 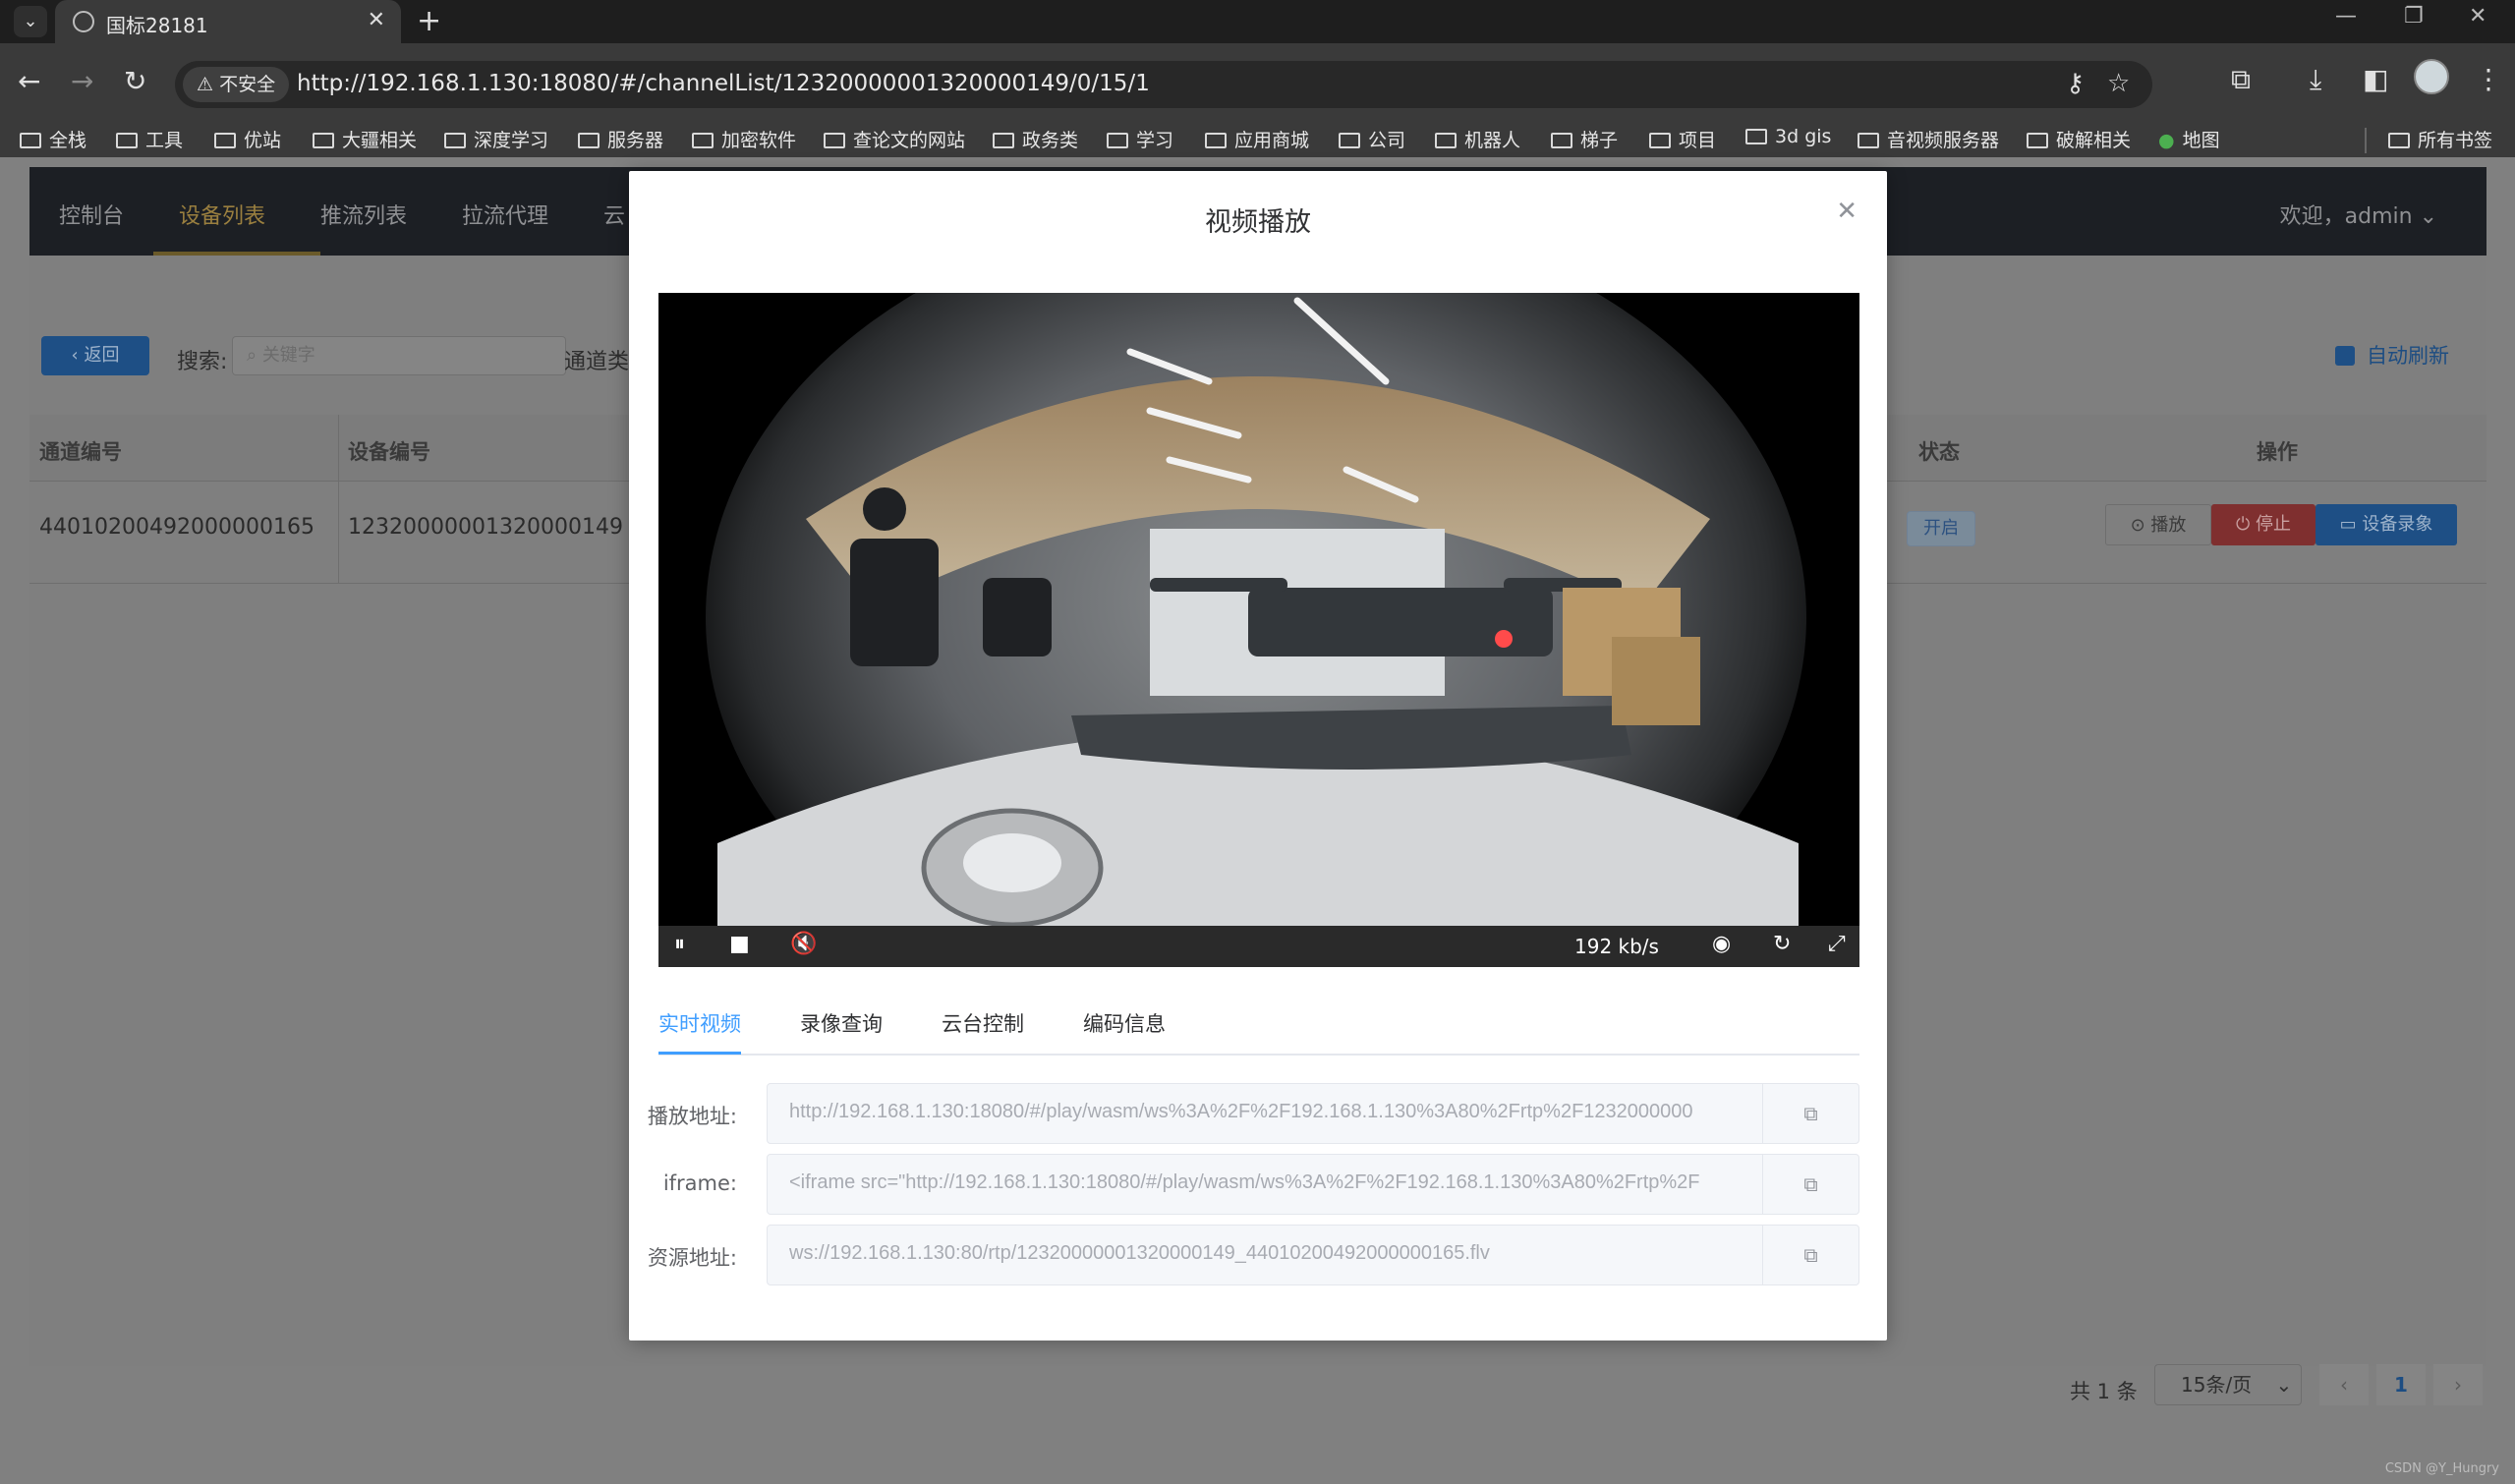 What do you see at coordinates (621, 139) in the screenshot?
I see `bookmark-folder: 服务器` at bounding box center [621, 139].